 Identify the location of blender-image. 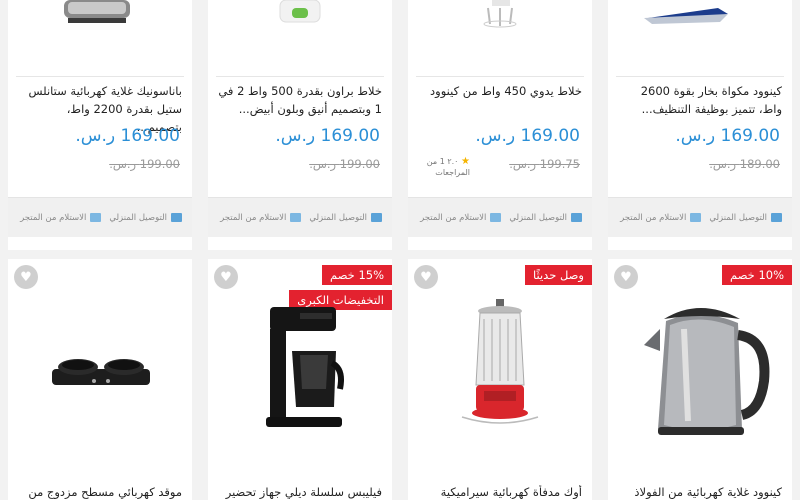
(300, 11).